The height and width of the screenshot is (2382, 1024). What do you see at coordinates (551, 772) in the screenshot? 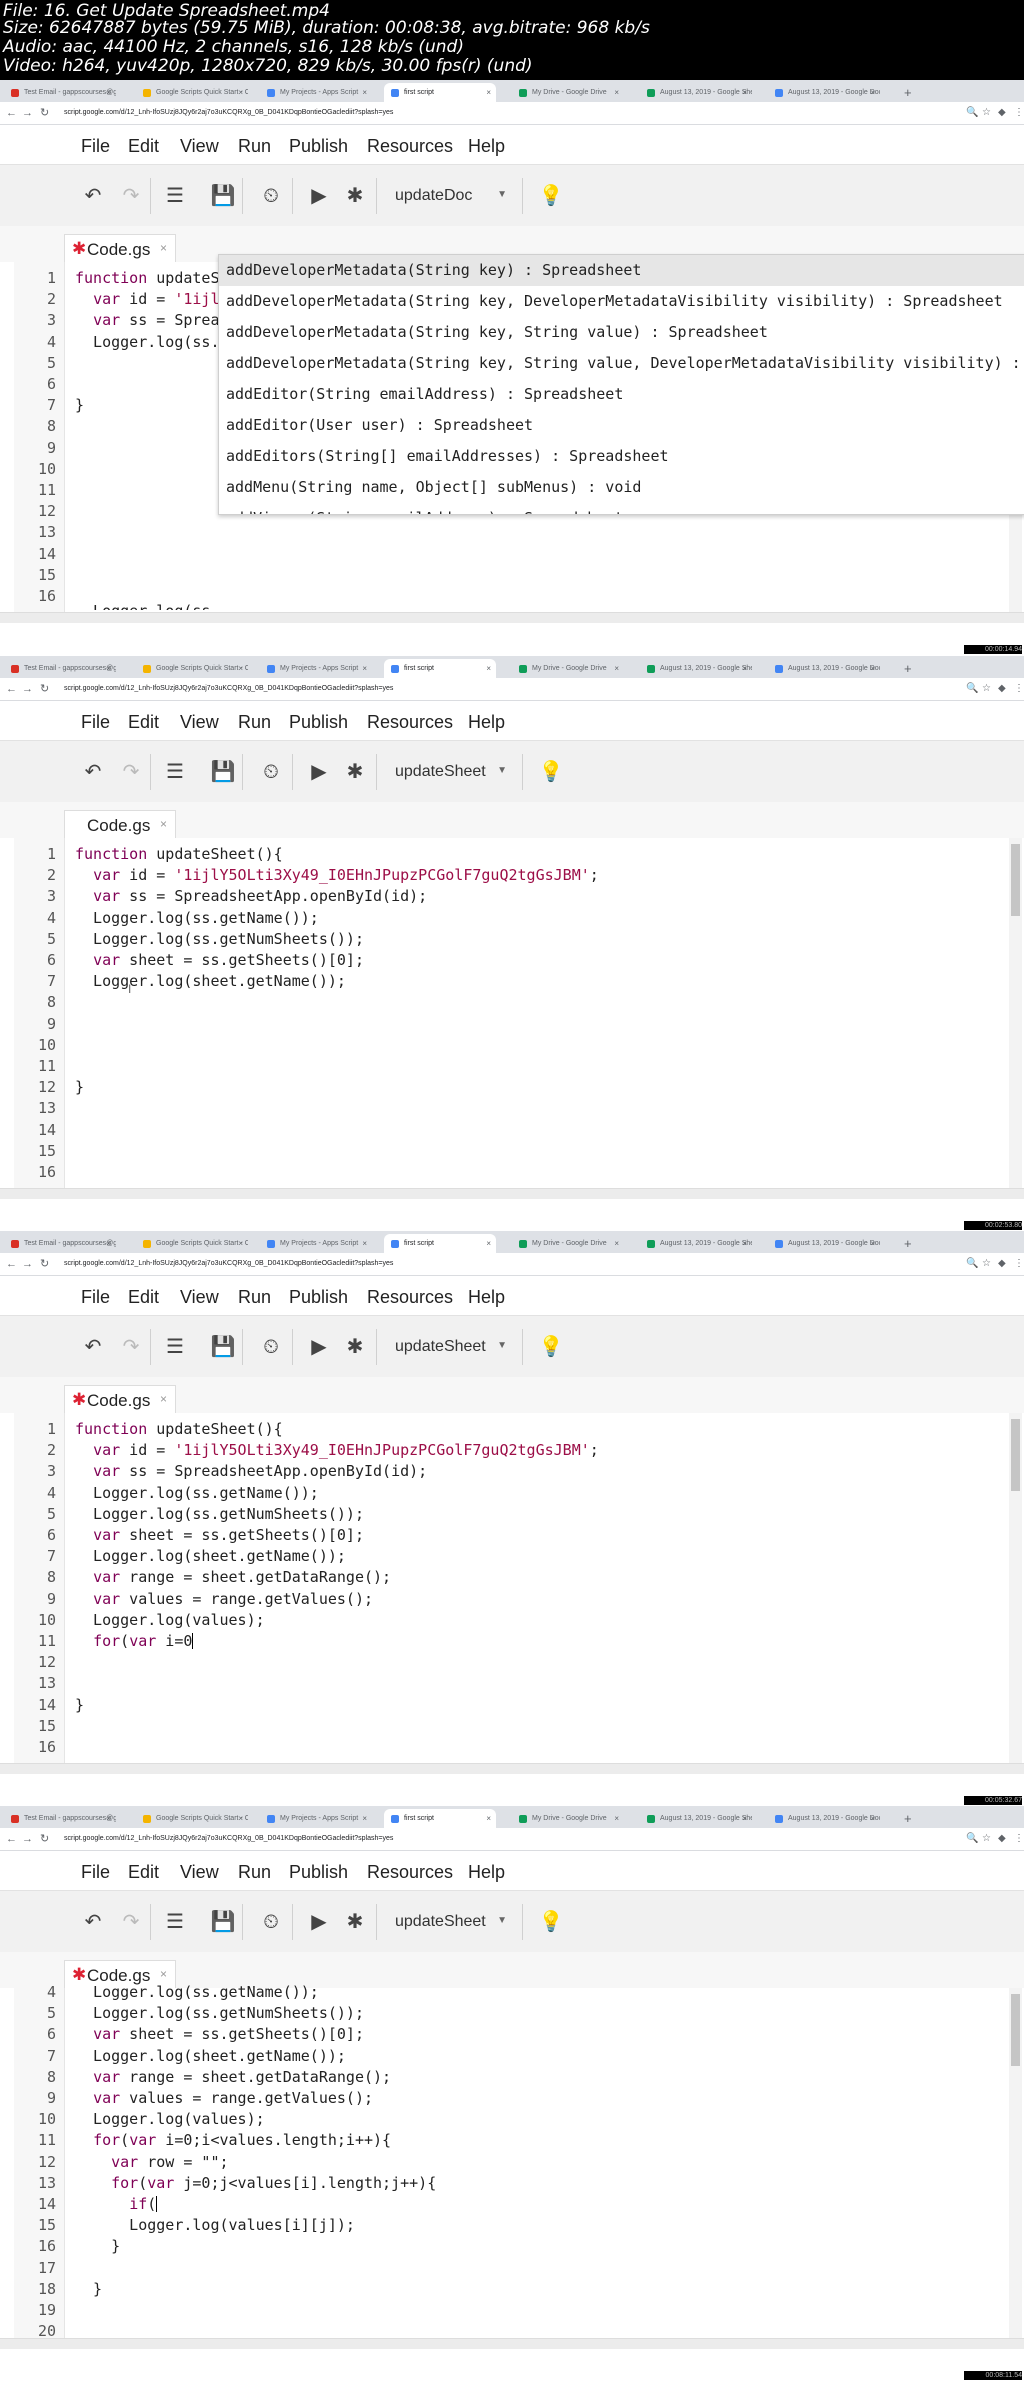
I see `lightbulb-icon: 💡` at bounding box center [551, 772].